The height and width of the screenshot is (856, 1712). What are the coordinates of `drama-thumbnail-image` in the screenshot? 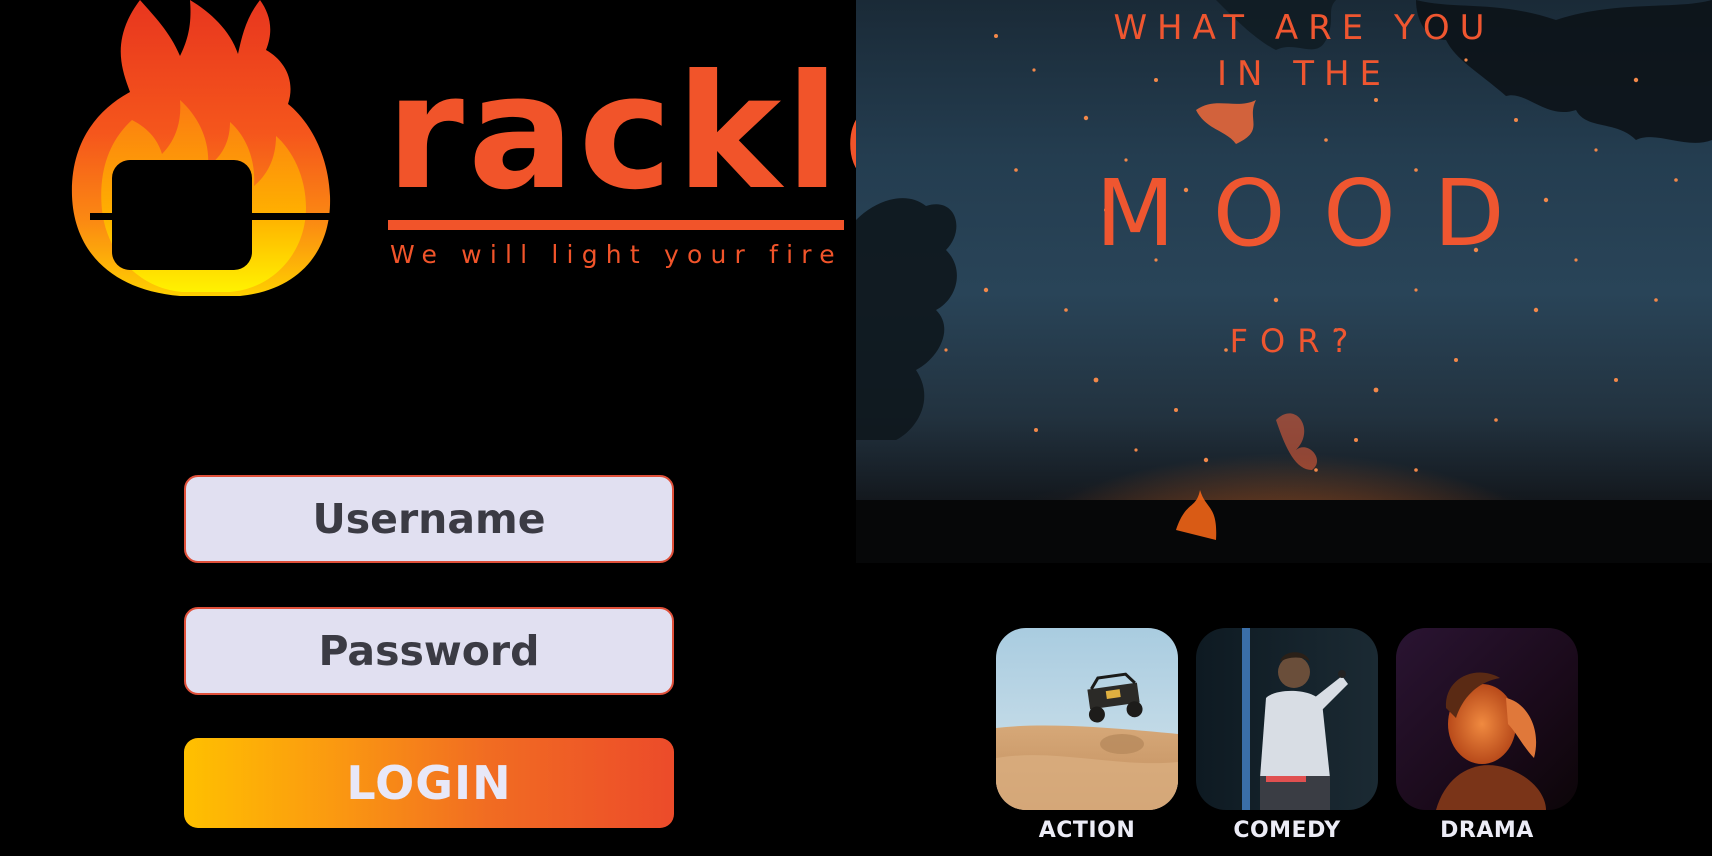 It's located at (1487, 719).